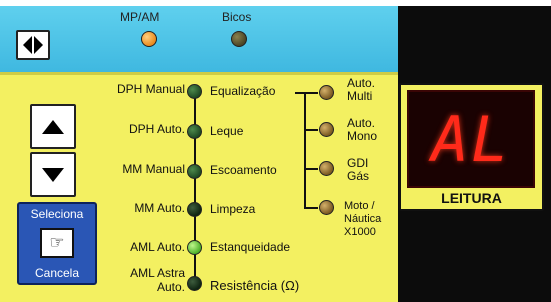 The image size is (551, 302). What do you see at coordinates (57, 273) in the screenshot?
I see `cancel-label: Cancela` at bounding box center [57, 273].